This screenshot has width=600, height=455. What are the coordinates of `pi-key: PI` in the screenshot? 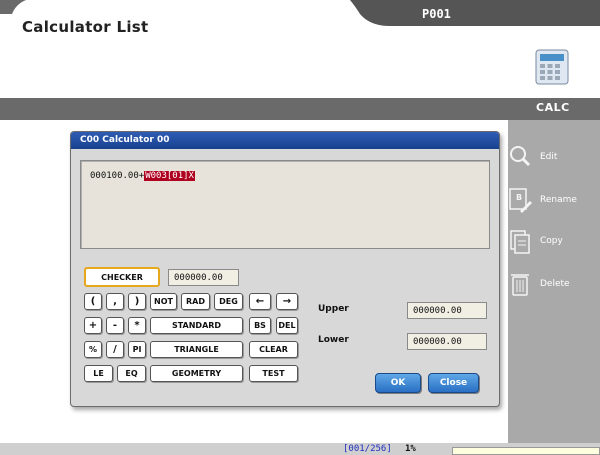 It's located at (137, 349).